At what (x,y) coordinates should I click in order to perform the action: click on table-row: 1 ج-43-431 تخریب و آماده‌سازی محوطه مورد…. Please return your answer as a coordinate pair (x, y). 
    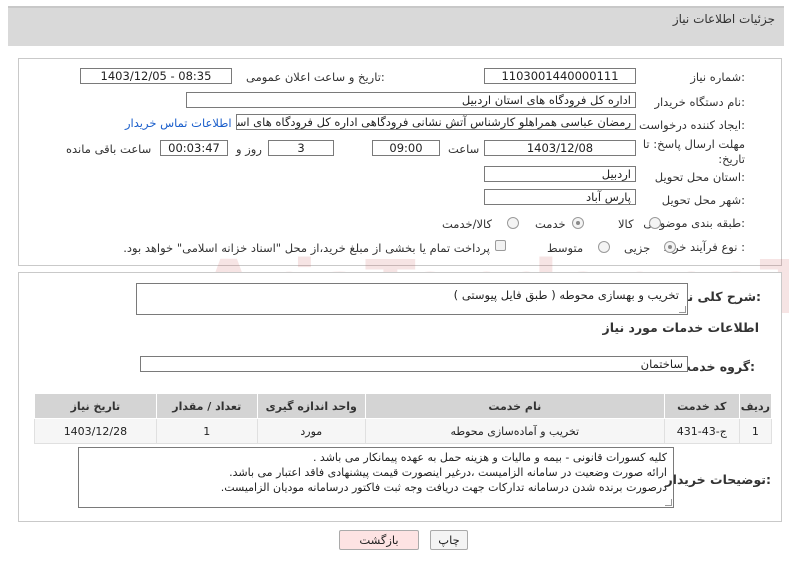
    Looking at the image, I should click on (403, 431).